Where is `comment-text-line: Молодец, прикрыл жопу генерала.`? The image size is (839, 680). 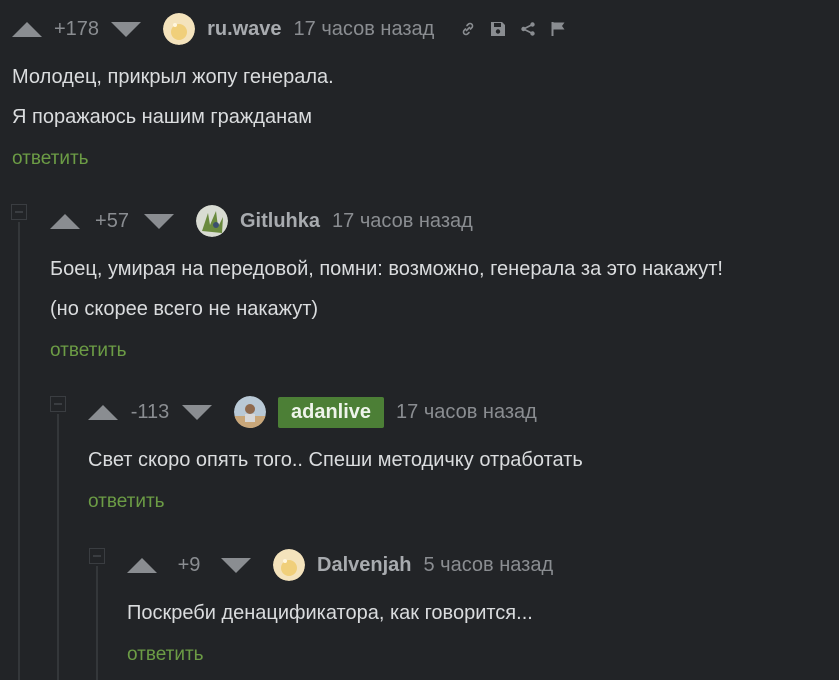 comment-text-line: Молодец, прикрыл жопу генерала. is located at coordinates (173, 77).